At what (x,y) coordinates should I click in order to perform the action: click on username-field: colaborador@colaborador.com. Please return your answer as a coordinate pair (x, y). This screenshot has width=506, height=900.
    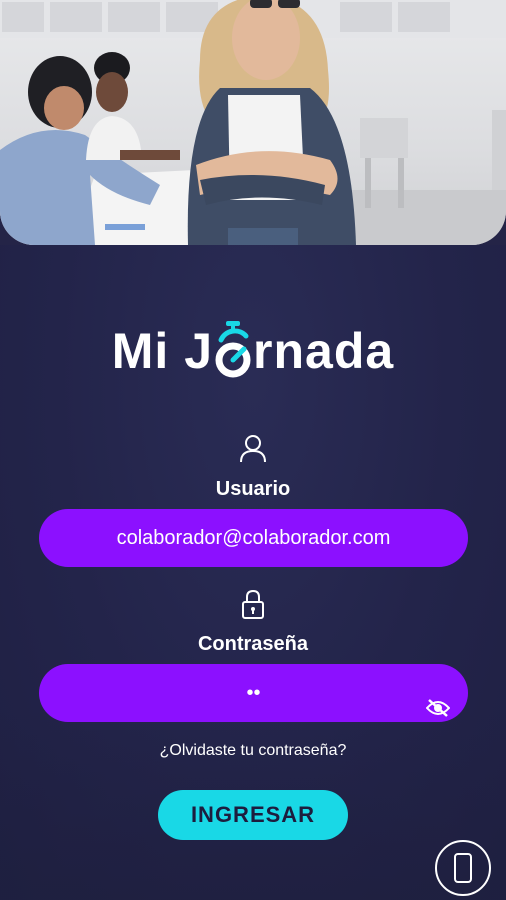
    Looking at the image, I should click on (253, 538).